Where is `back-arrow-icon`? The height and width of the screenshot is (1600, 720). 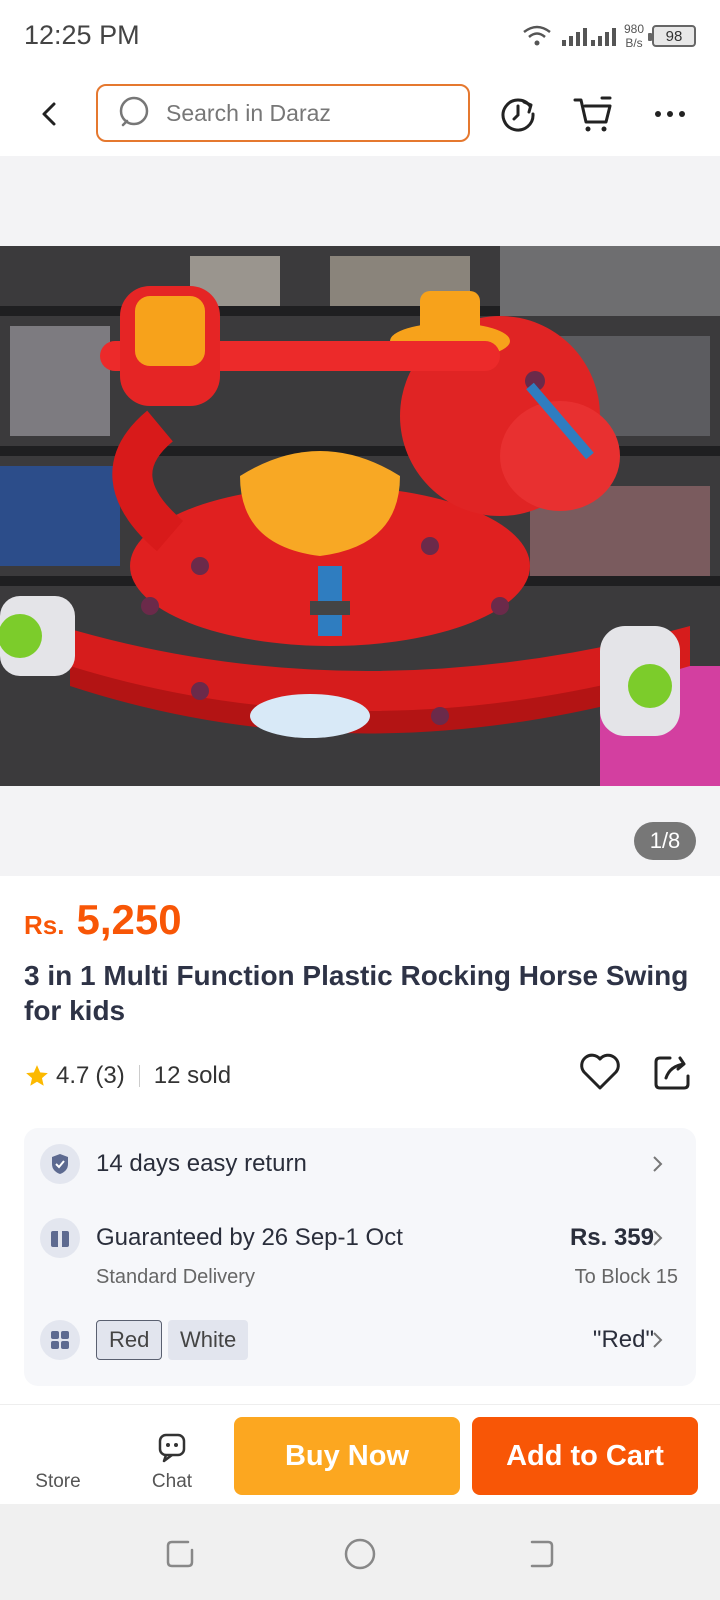
back-arrow-icon is located at coordinates (50, 114).